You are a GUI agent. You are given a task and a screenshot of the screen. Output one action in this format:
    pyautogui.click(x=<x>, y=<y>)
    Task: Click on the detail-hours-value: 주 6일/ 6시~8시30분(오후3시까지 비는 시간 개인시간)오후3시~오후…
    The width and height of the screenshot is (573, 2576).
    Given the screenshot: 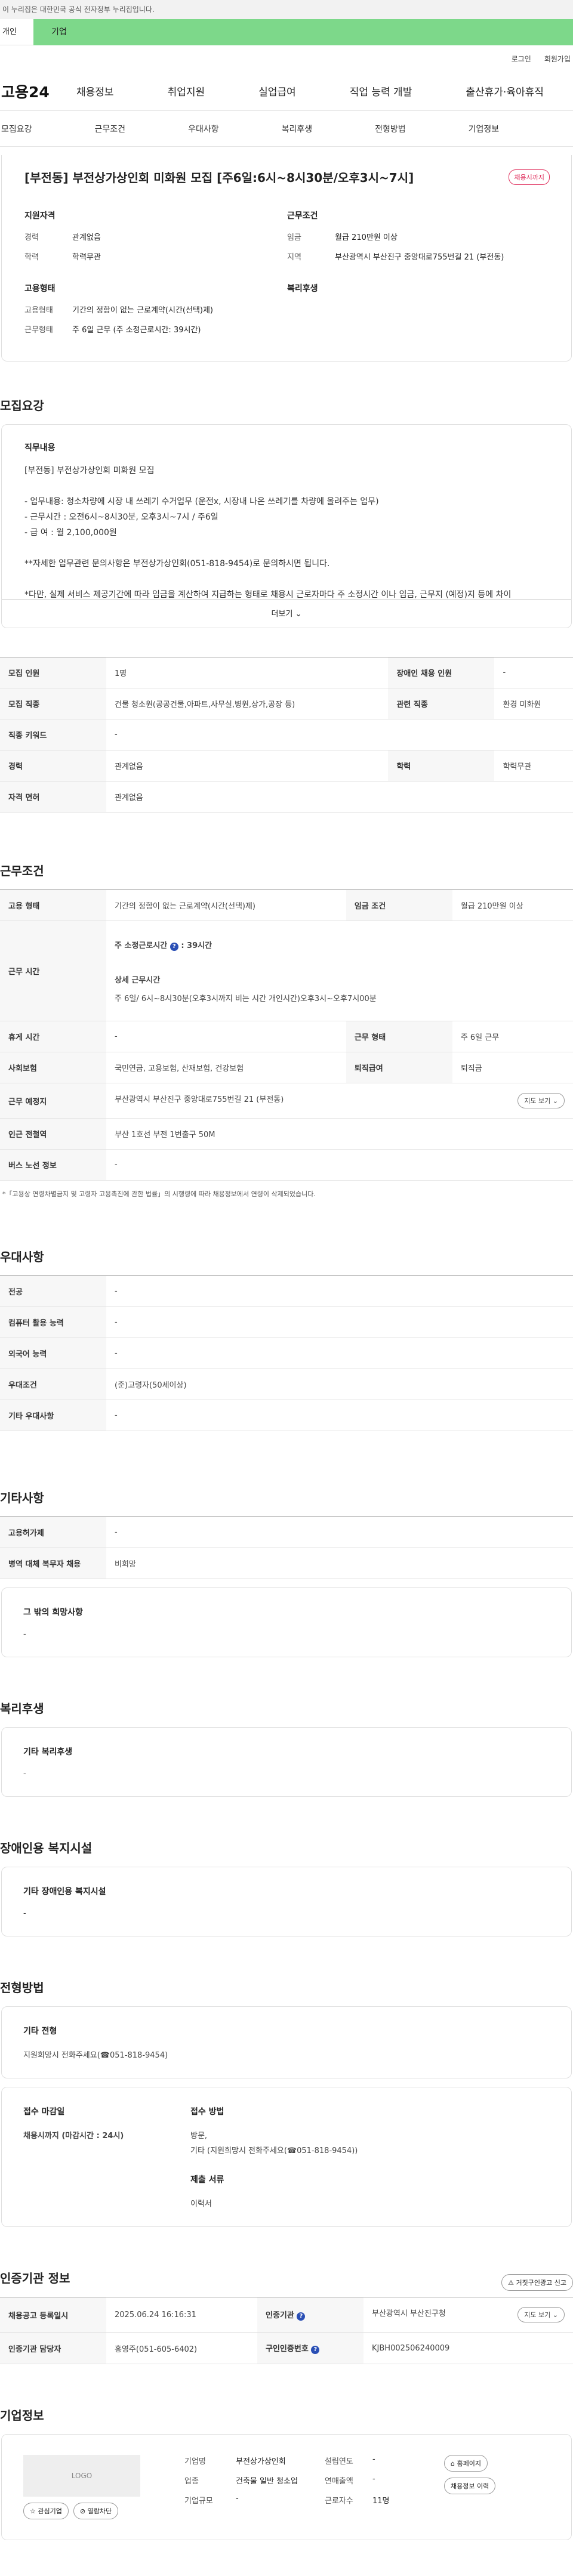 What is the action you would take?
    pyautogui.click(x=246, y=998)
    